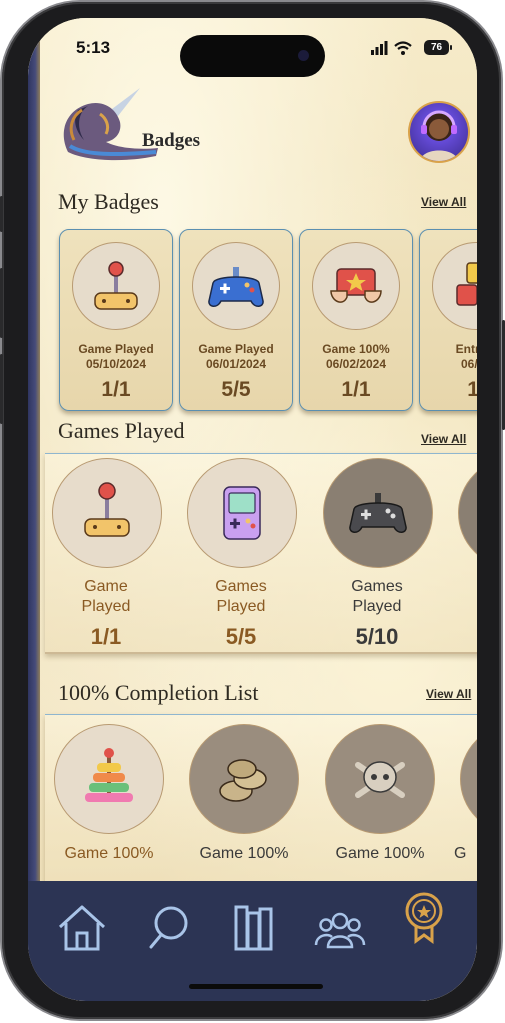 Image resolution: width=505 pixels, height=1023 pixels. I want to click on my-badges-title: My Badges, so click(108, 201).